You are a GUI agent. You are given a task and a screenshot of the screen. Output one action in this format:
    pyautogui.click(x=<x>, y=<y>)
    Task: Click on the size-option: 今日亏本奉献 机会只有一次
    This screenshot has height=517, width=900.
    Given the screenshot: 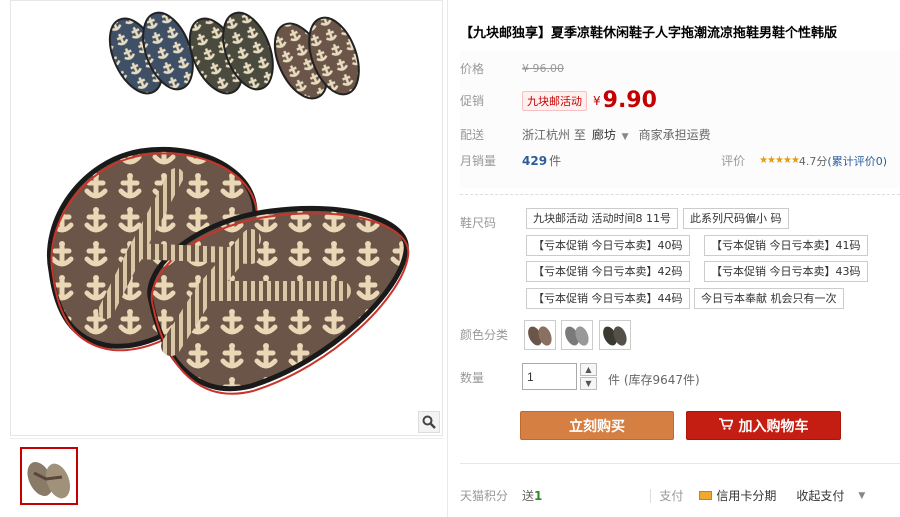 What is the action you would take?
    pyautogui.click(x=769, y=298)
    